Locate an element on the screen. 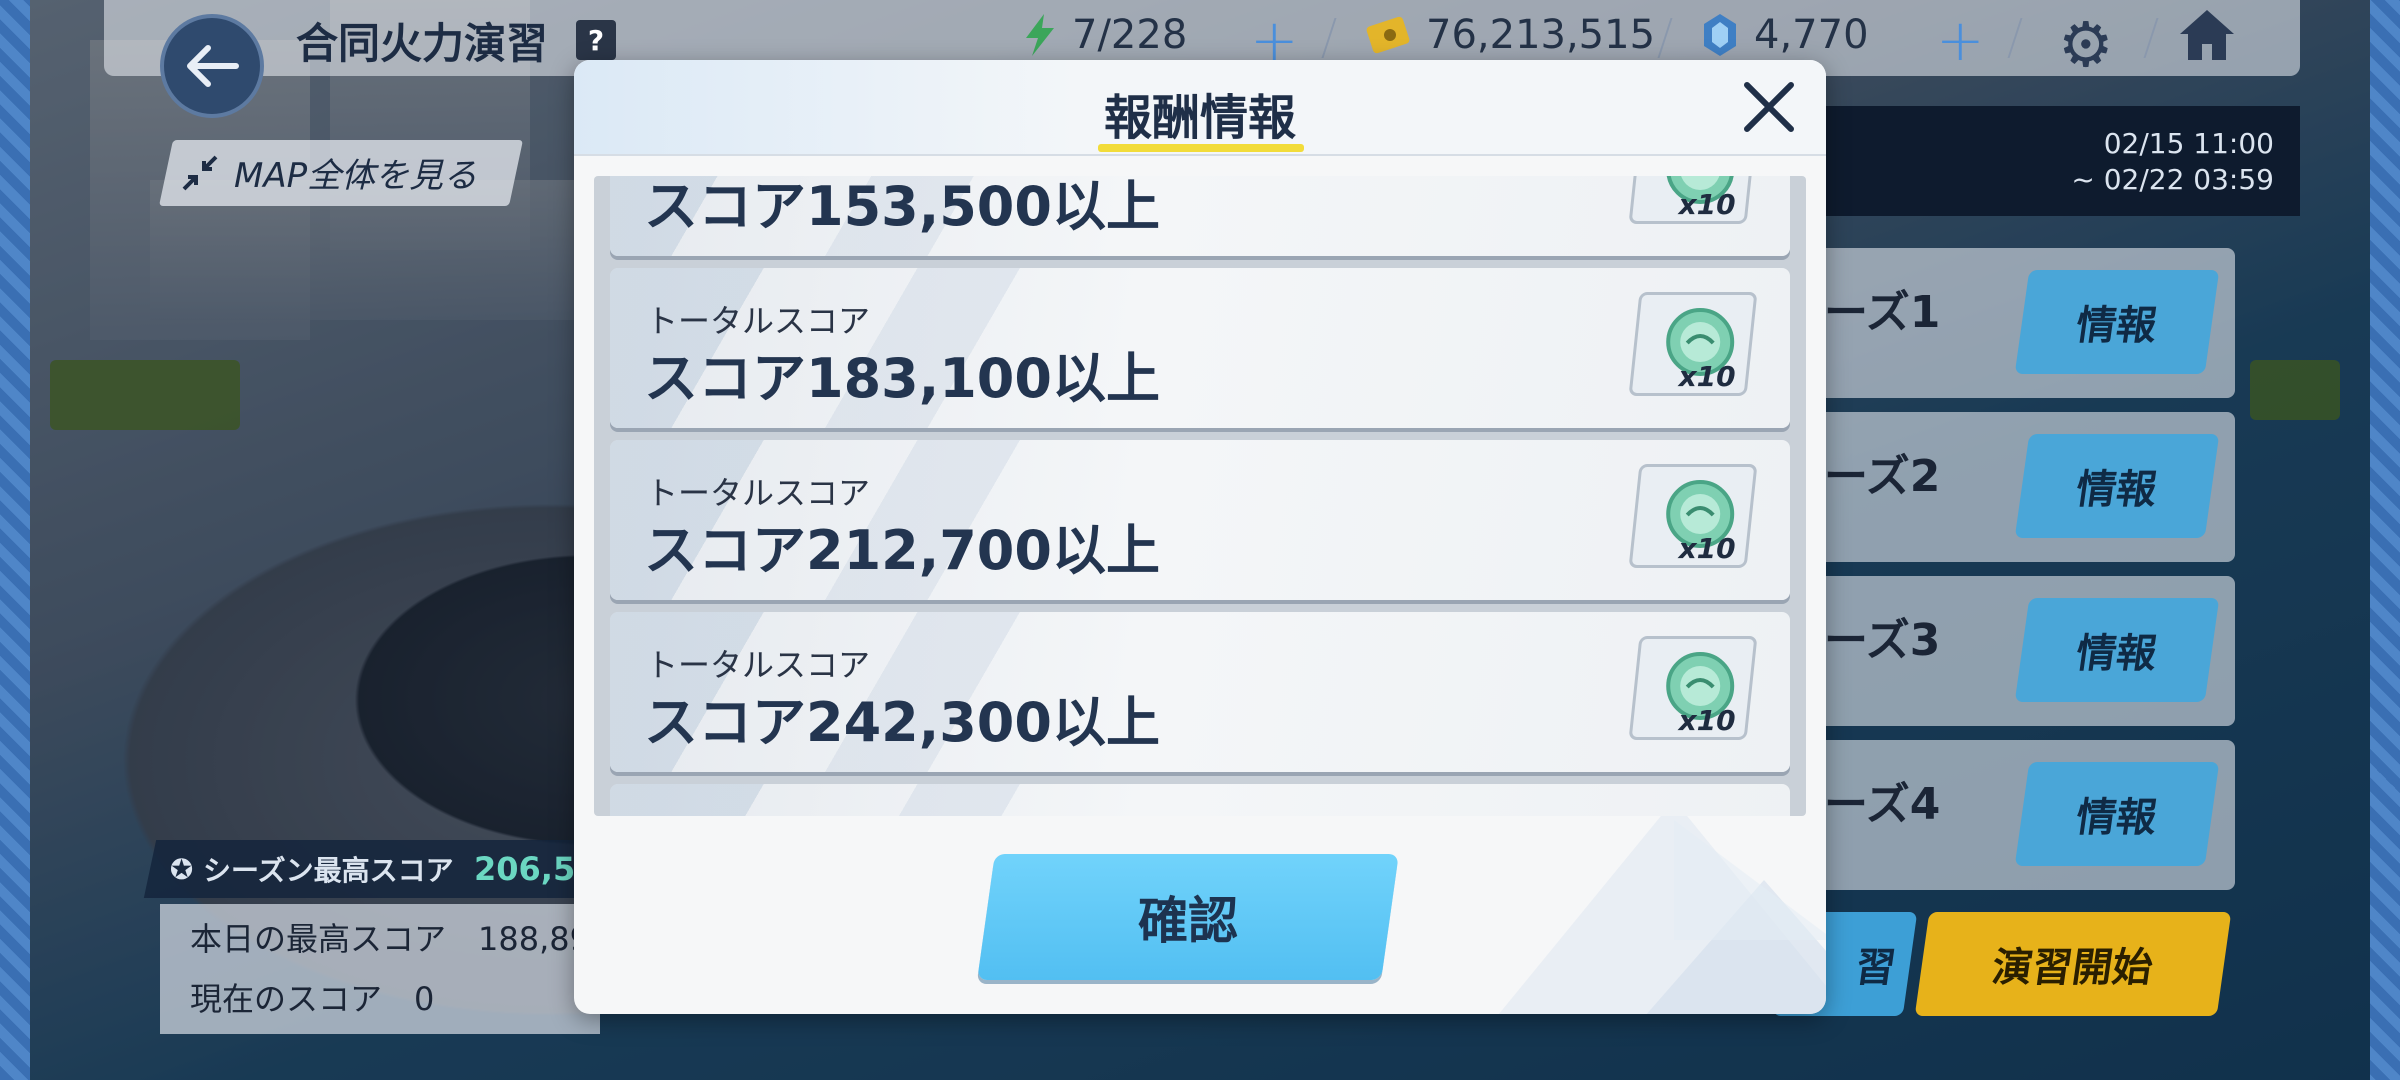  reward-card-partial is located at coordinates (1200, 800).